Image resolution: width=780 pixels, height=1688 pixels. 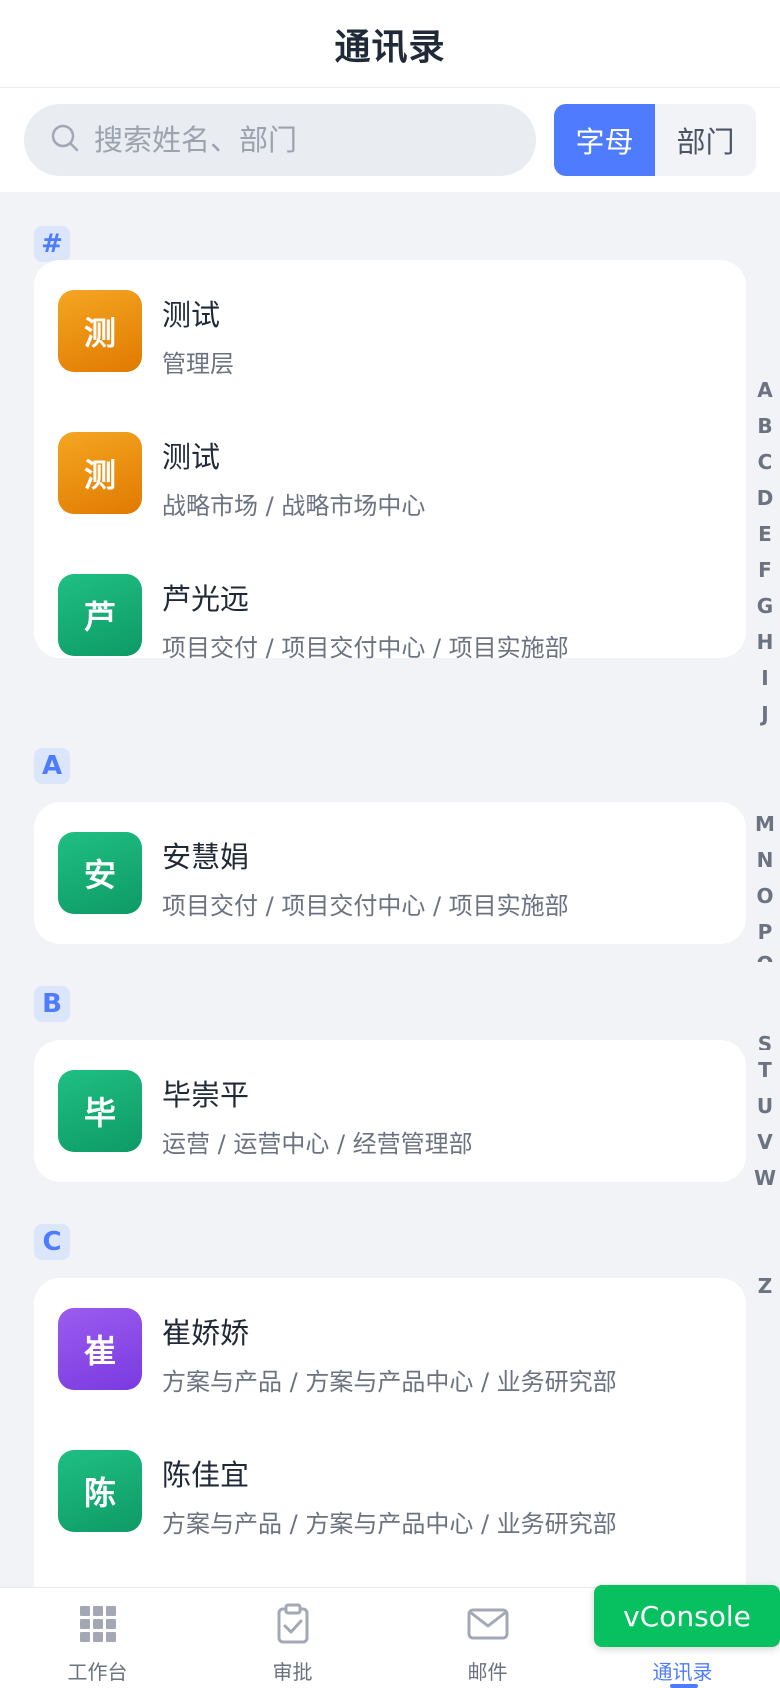 I want to click on contact-department: 运营 / 运营中心 / 经营管理部, so click(x=317, y=1144).